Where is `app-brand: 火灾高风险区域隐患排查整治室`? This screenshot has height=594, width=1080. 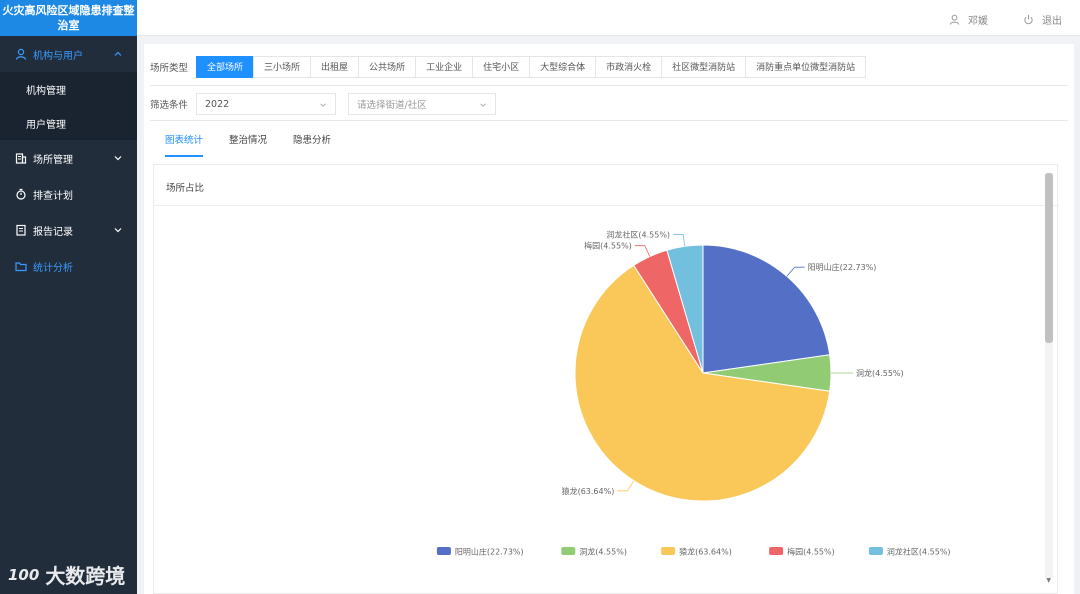 app-brand: 火灾高风险区域隐患排查整治室 is located at coordinates (68, 18).